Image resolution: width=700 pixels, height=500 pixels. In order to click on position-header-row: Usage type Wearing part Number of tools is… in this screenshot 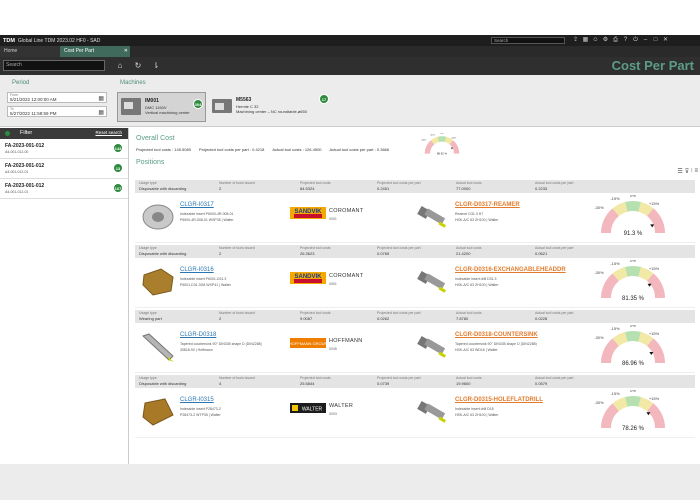, I will do `click(415, 316)`.